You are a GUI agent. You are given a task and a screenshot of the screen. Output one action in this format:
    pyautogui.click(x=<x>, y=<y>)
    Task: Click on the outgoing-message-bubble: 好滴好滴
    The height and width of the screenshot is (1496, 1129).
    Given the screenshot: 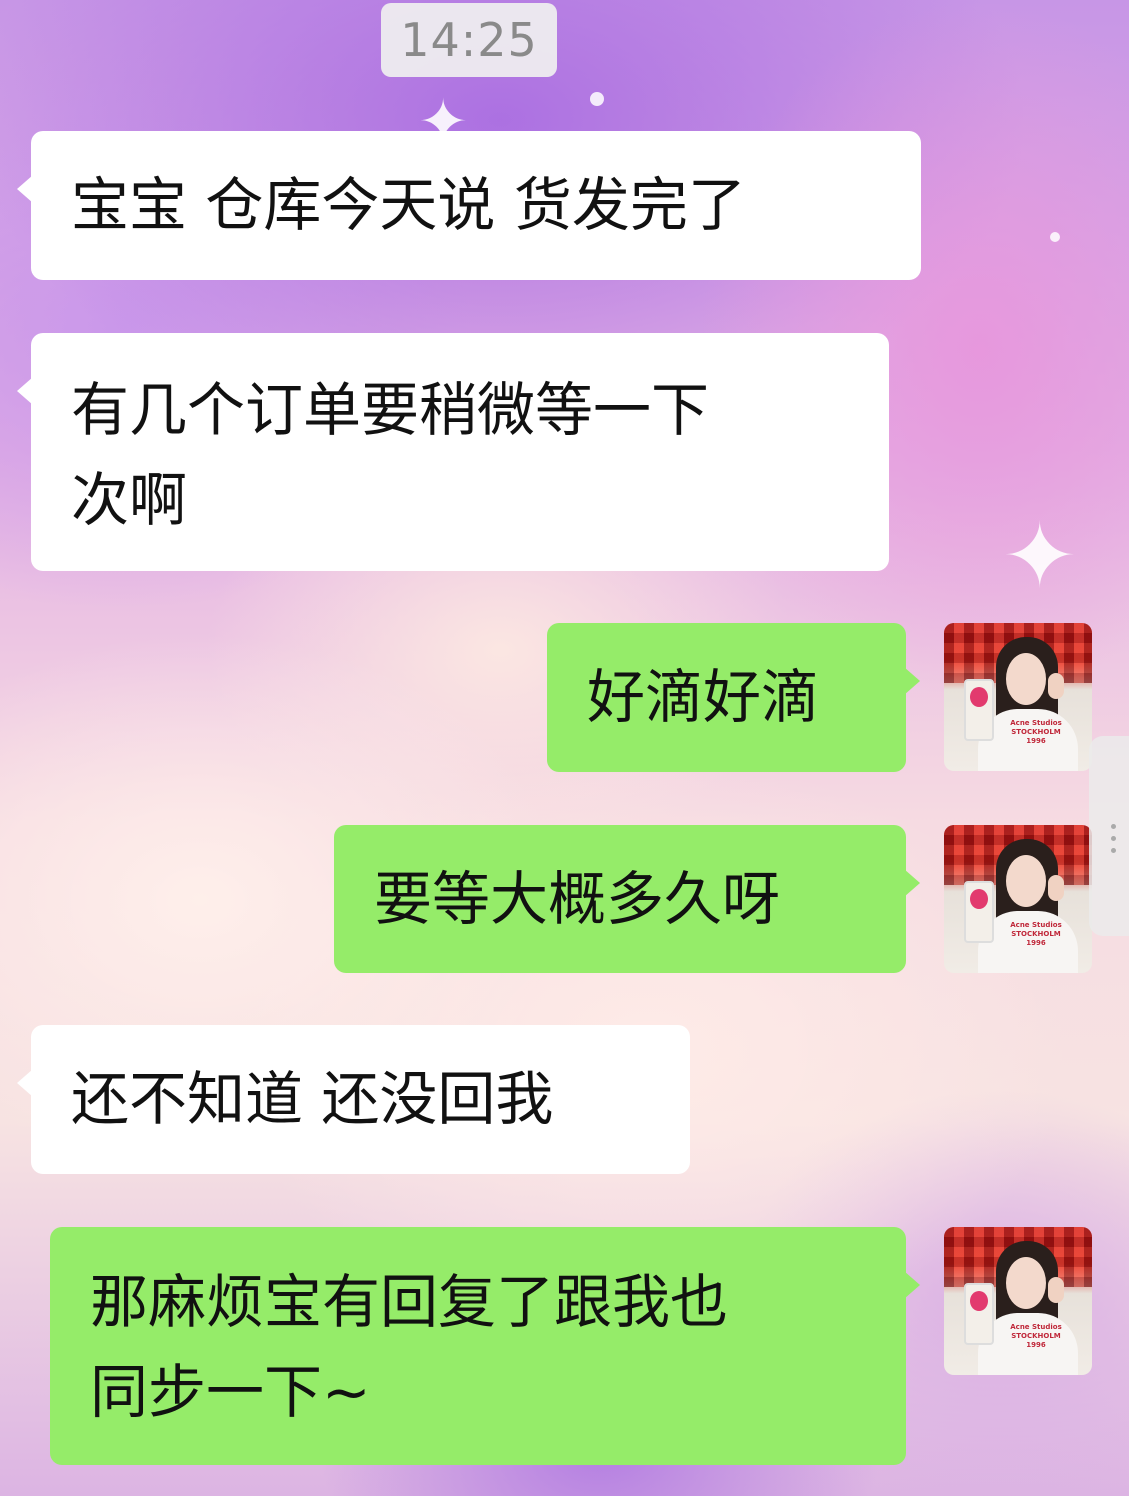 What is the action you would take?
    pyautogui.click(x=733, y=697)
    